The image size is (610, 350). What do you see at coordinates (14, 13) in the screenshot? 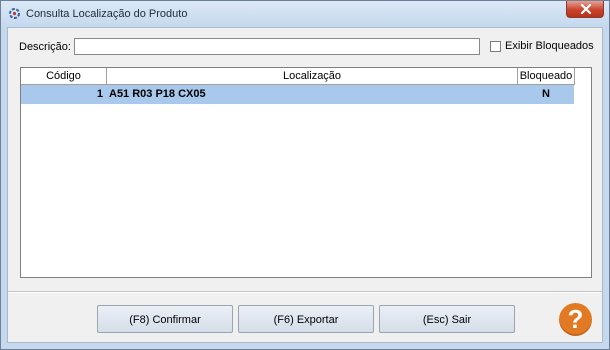
I see `app-icon` at bounding box center [14, 13].